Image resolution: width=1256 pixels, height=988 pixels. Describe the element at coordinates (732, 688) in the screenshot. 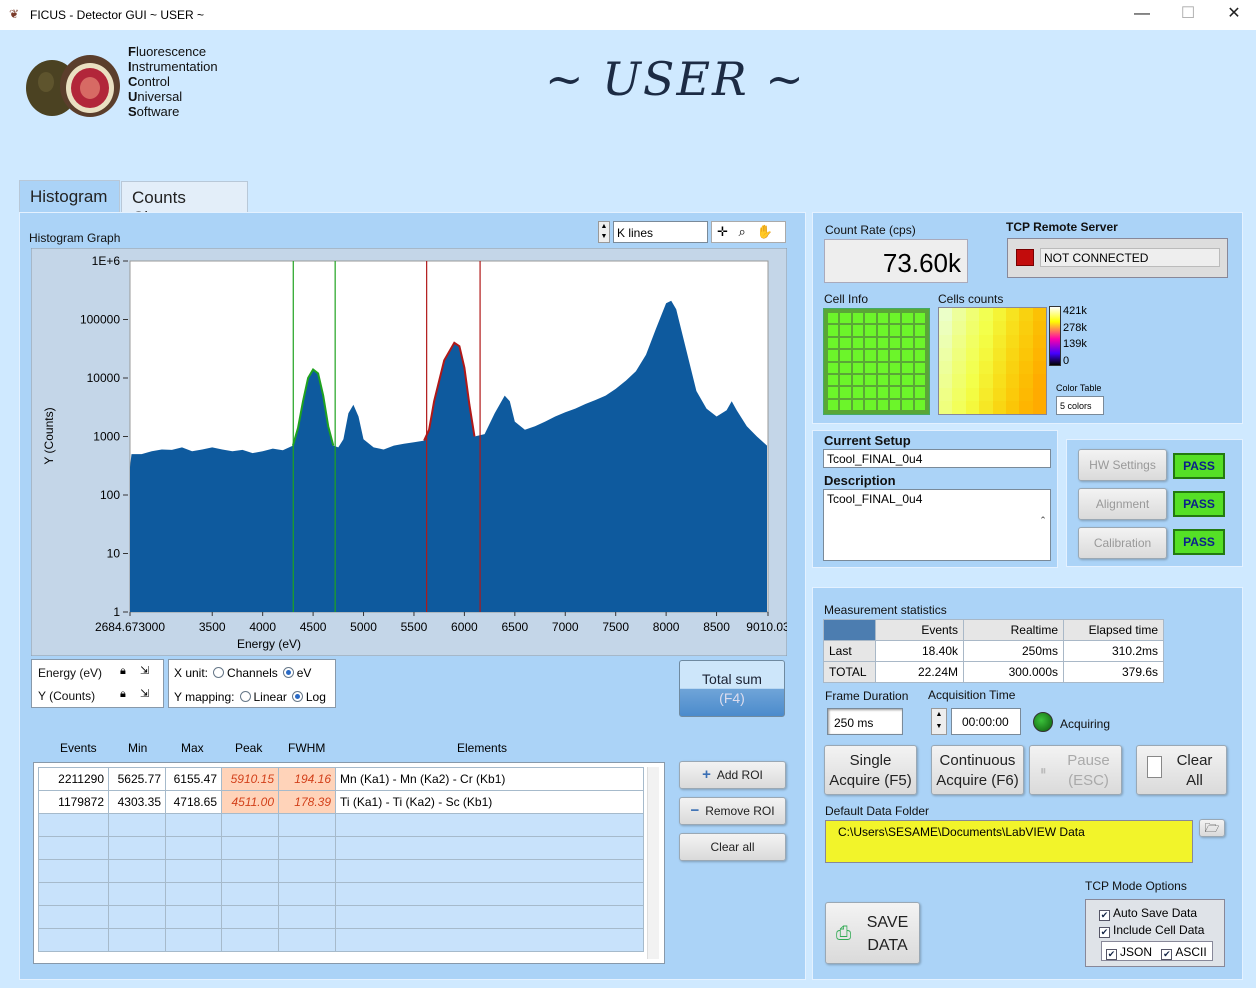

I see `total-sum-button: Total sum (F4)` at that location.